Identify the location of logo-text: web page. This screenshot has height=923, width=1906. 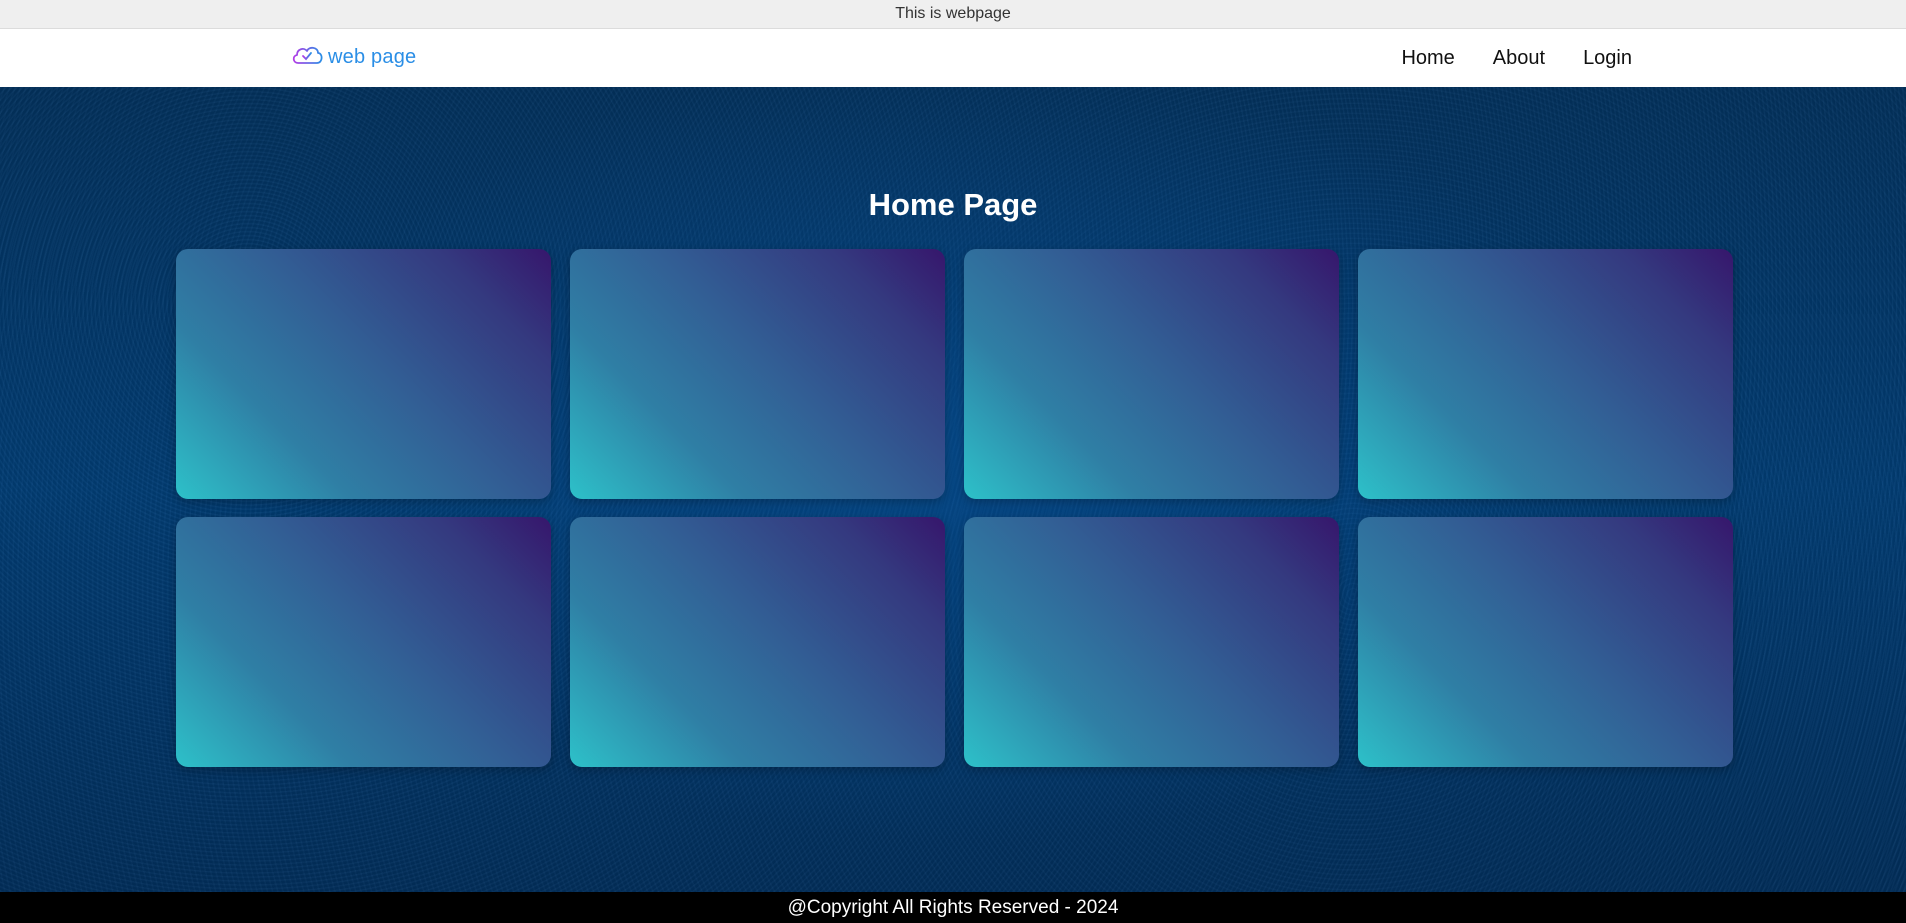
(372, 56).